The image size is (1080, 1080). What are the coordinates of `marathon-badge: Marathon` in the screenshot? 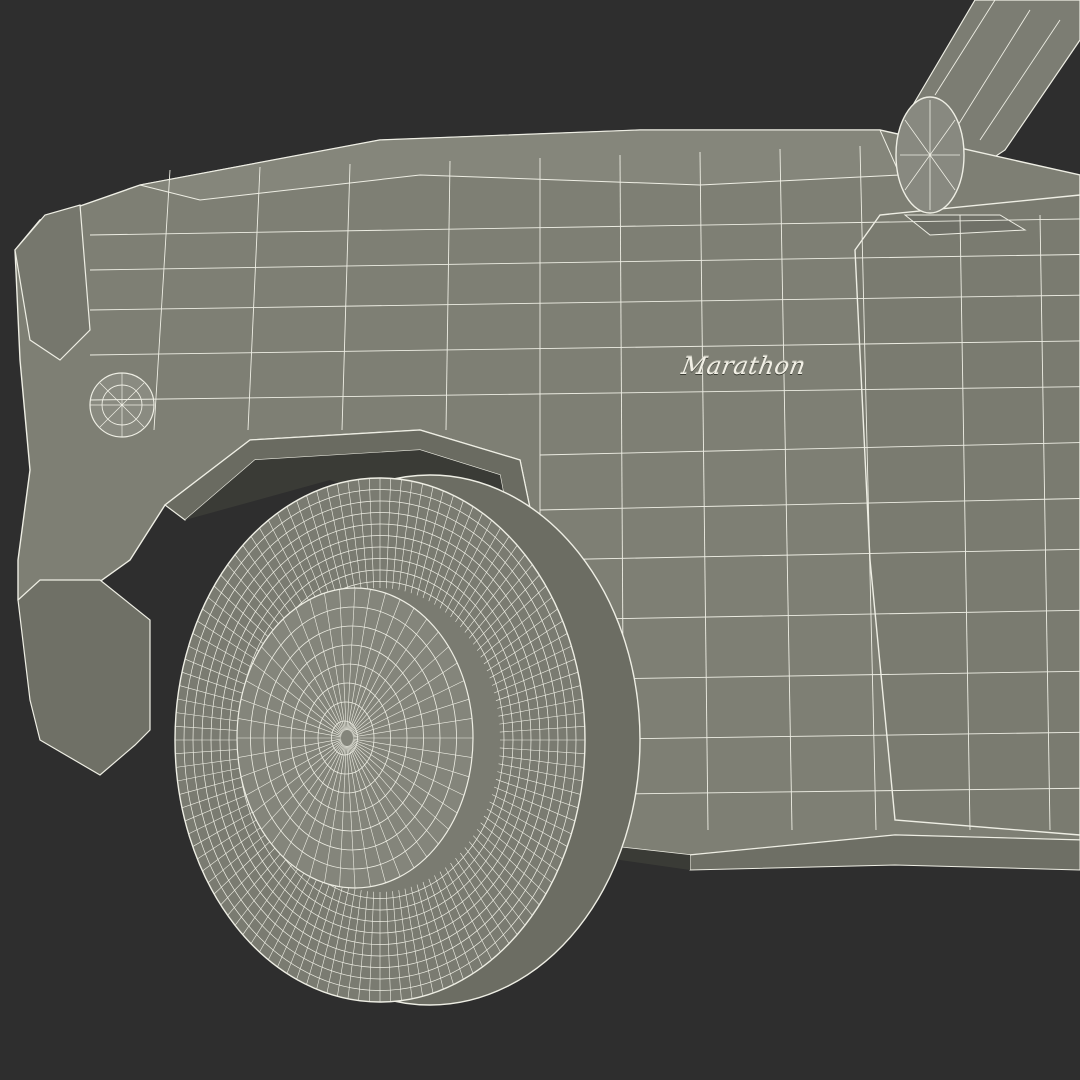 It's located at (744, 366).